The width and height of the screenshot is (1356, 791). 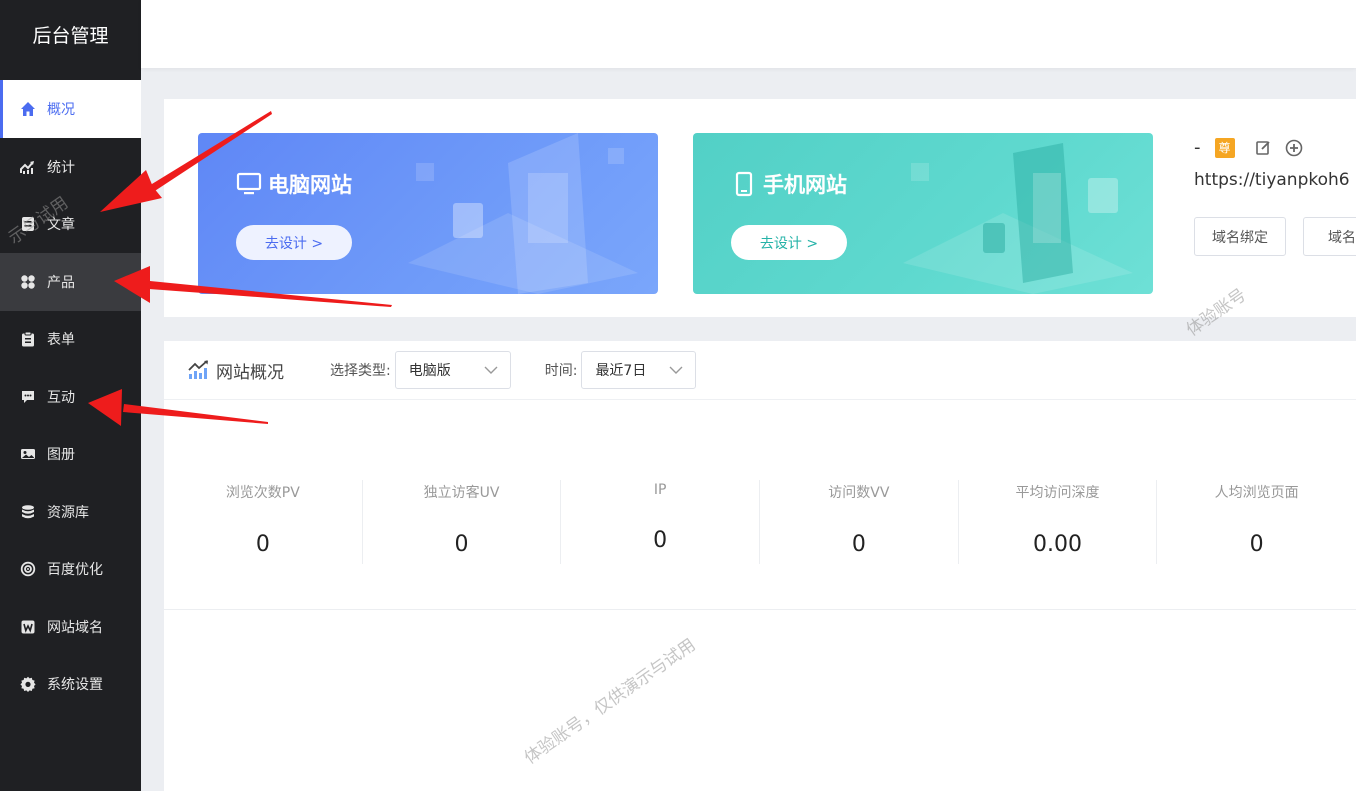 I want to click on stats-chart-icon, so click(x=28, y=167).